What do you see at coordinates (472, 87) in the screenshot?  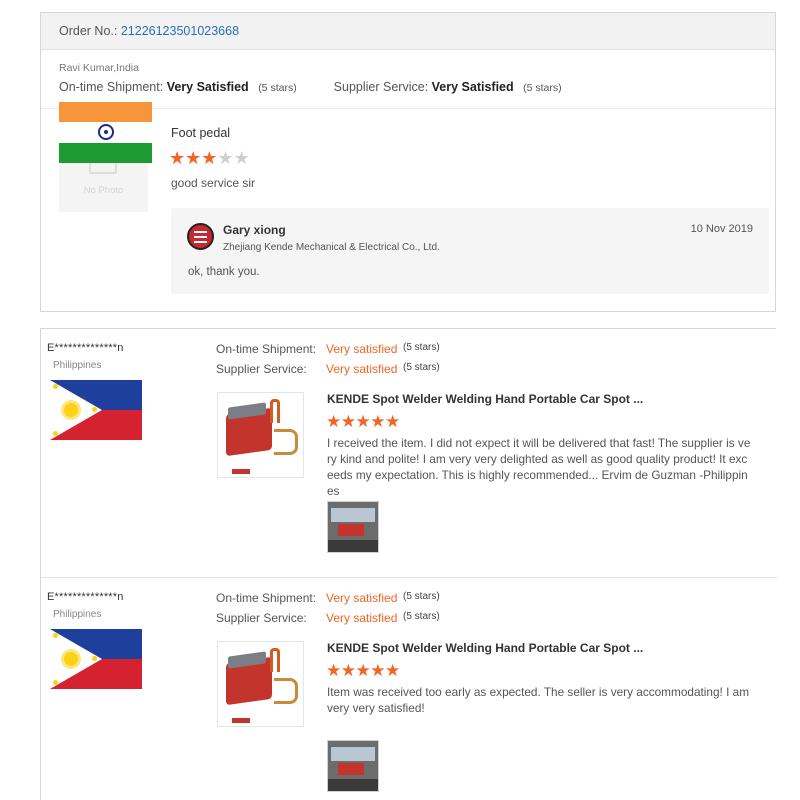 I see `supplier-value: Very Satisfied` at bounding box center [472, 87].